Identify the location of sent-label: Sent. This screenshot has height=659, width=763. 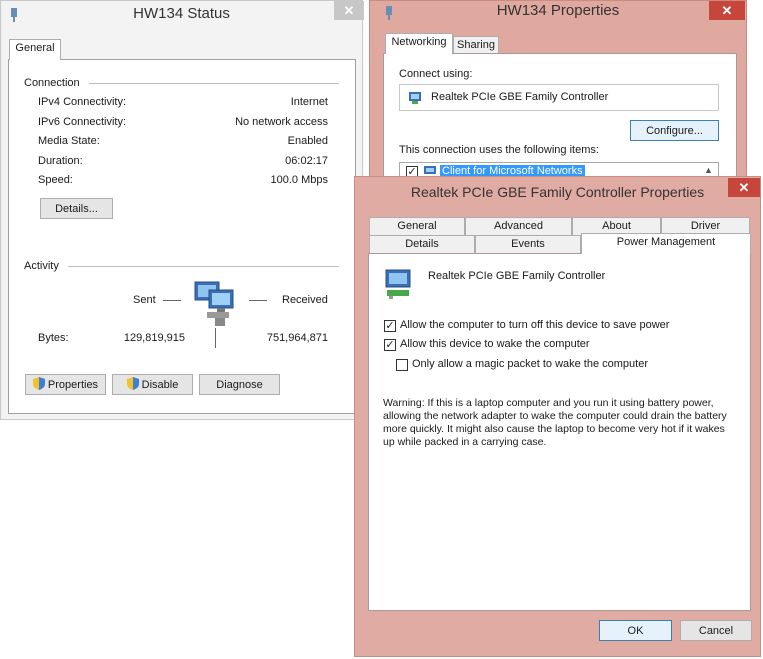
(144, 300).